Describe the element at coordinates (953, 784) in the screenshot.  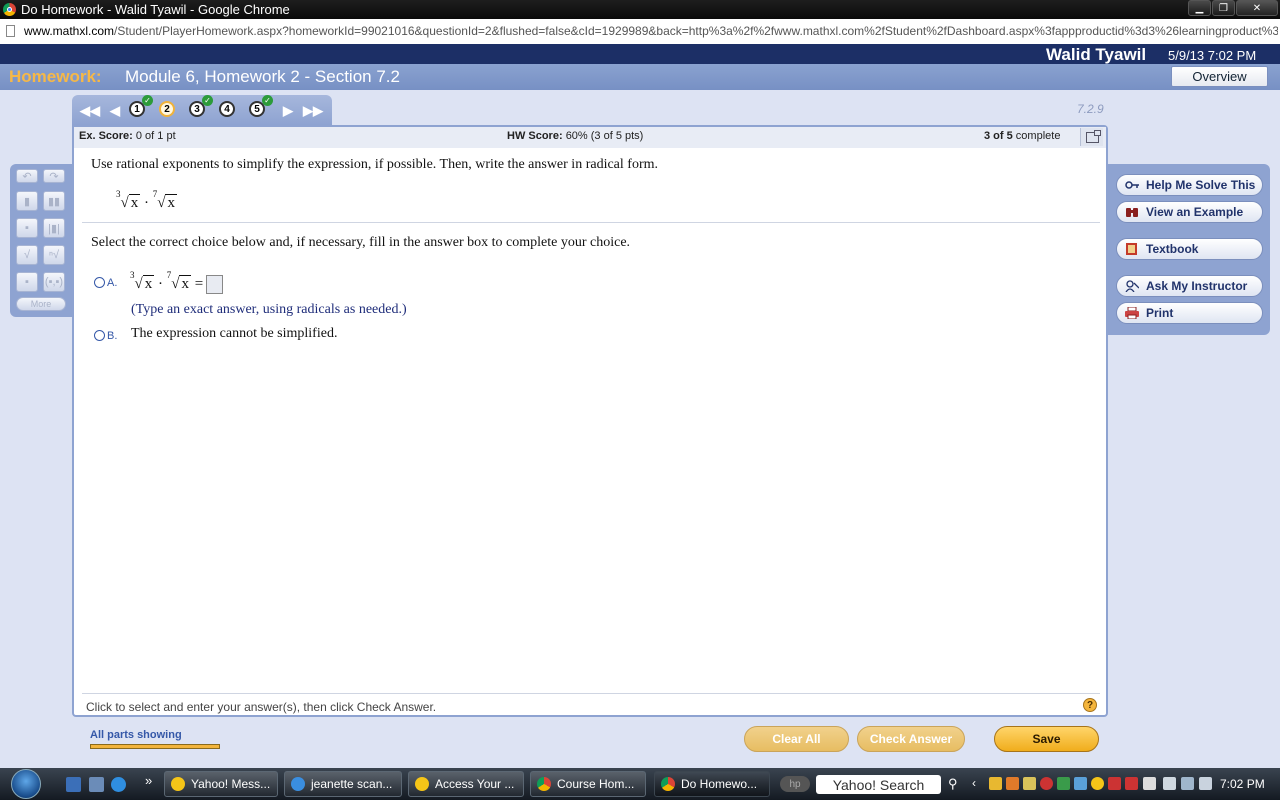
I see `search-icon: ⚲` at that location.